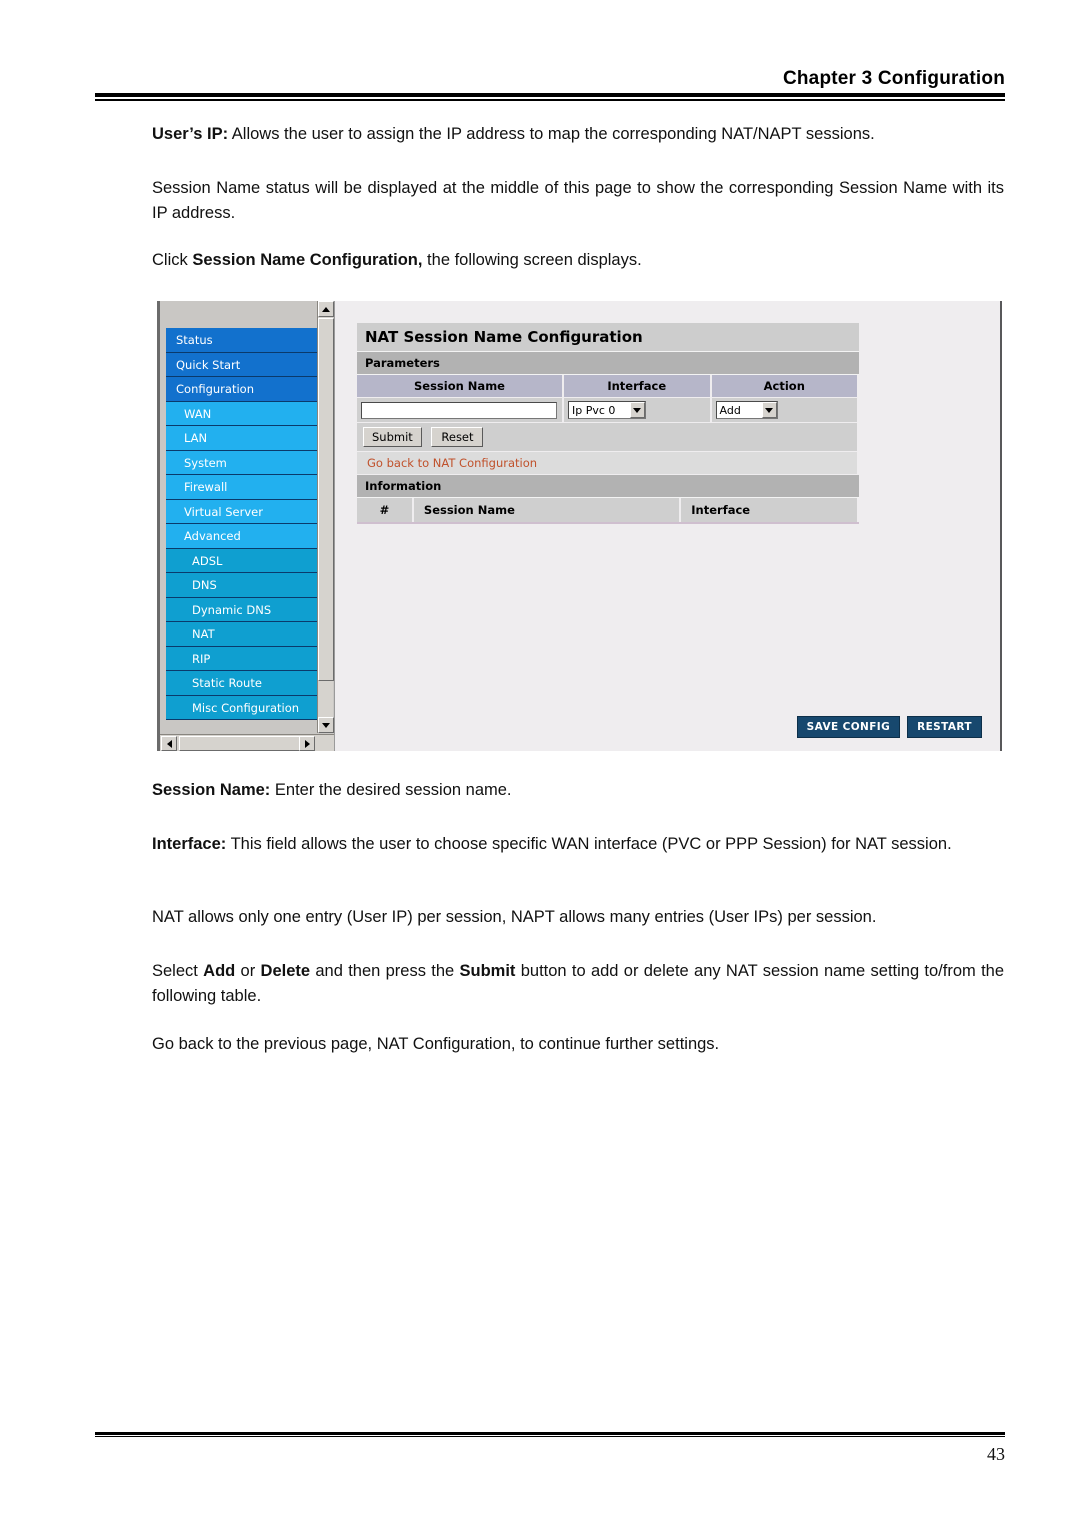  I want to click on information-header-row: # Session Name Interface, so click(608, 511).